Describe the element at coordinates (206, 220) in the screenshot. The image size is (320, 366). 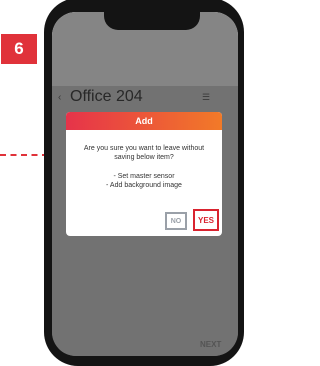
I see `yes-button: YES` at that location.